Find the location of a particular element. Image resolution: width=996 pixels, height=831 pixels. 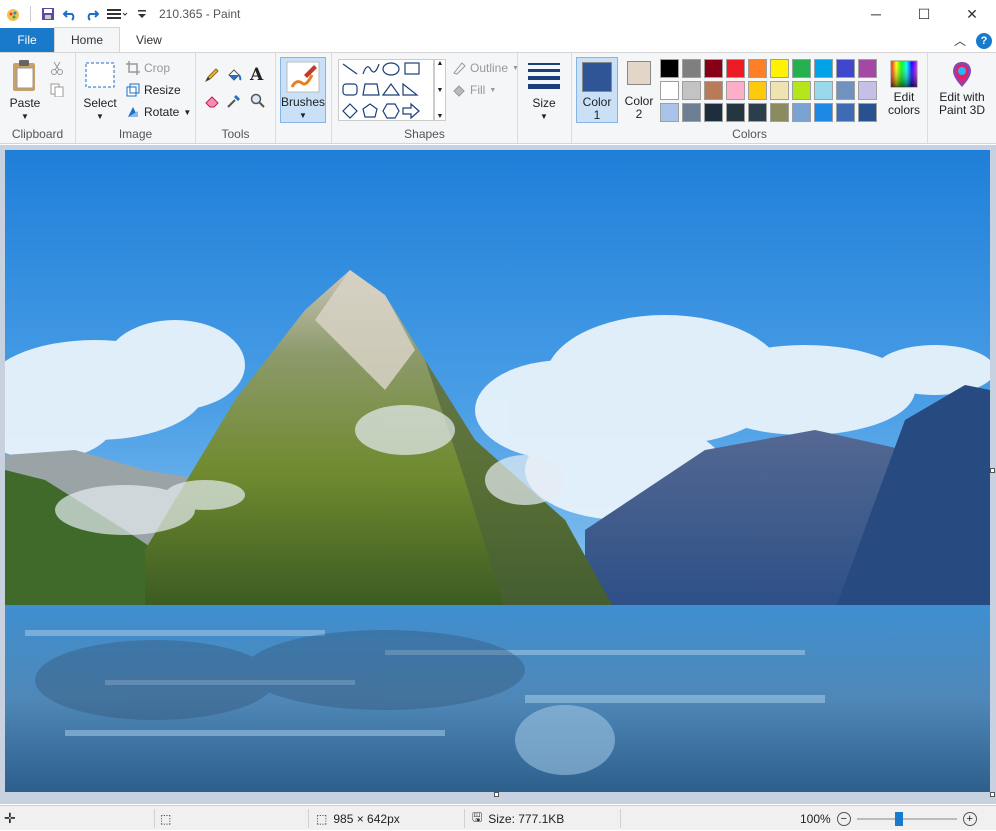

pencil-icon is located at coordinates (211, 75).